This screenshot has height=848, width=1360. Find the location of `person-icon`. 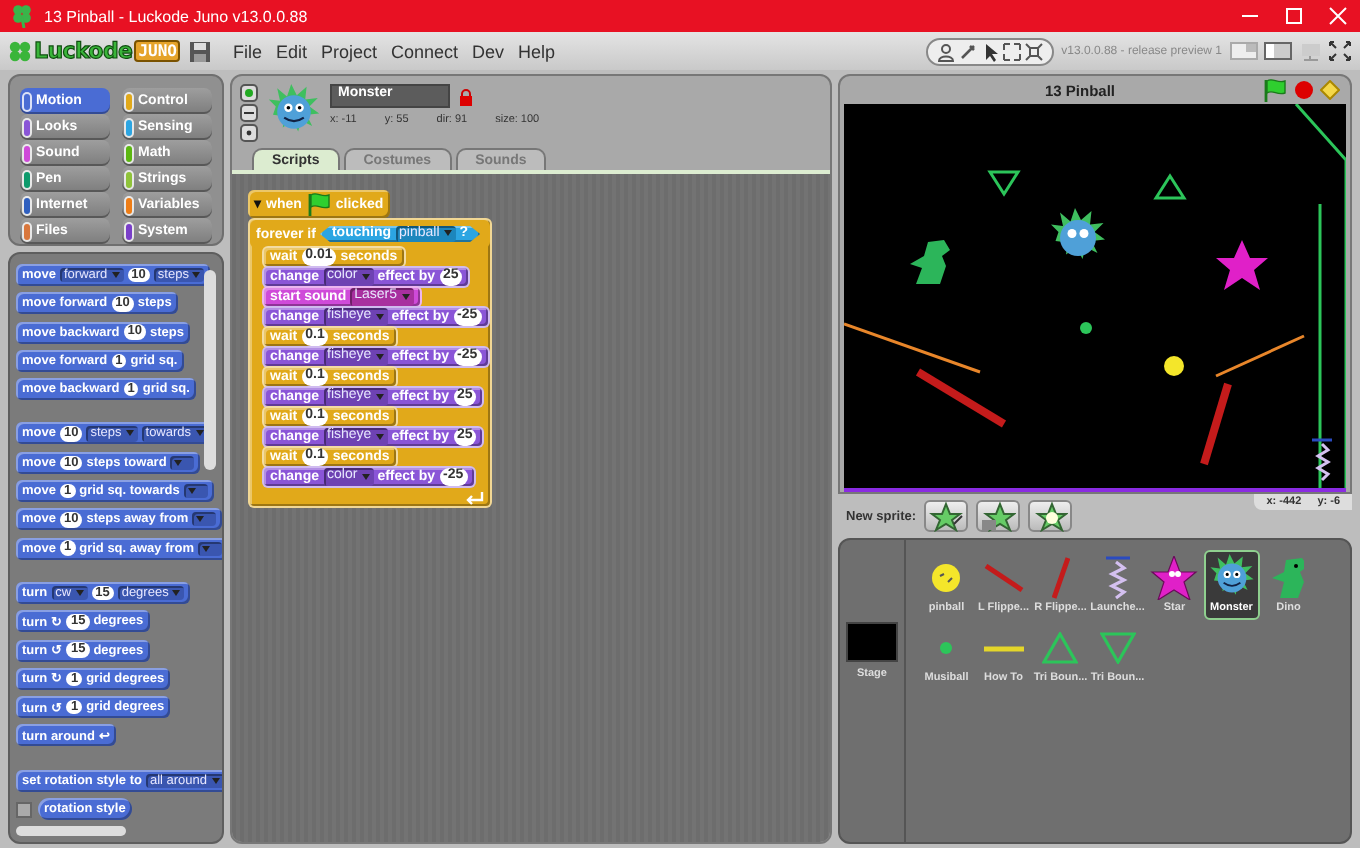

person-icon is located at coordinates (945, 51).